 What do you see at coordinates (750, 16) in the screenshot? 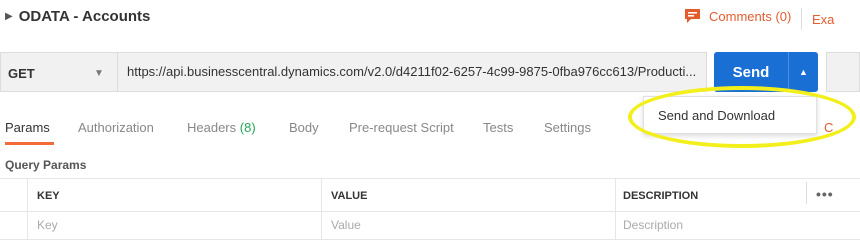
I see `comments-label: Comments (0)` at bounding box center [750, 16].